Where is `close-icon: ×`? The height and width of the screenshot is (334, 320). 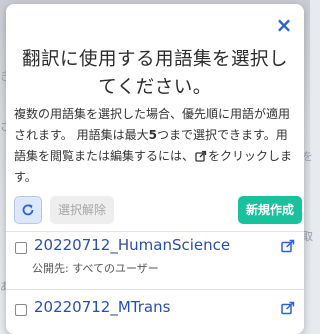 close-icon: × is located at coordinates (284, 25).